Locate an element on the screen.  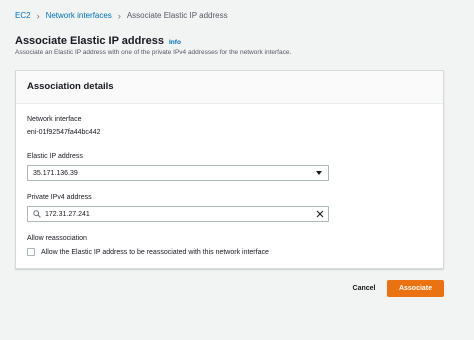
breadcrumb-network-interfaces-link: Network interfaces is located at coordinates (79, 16).